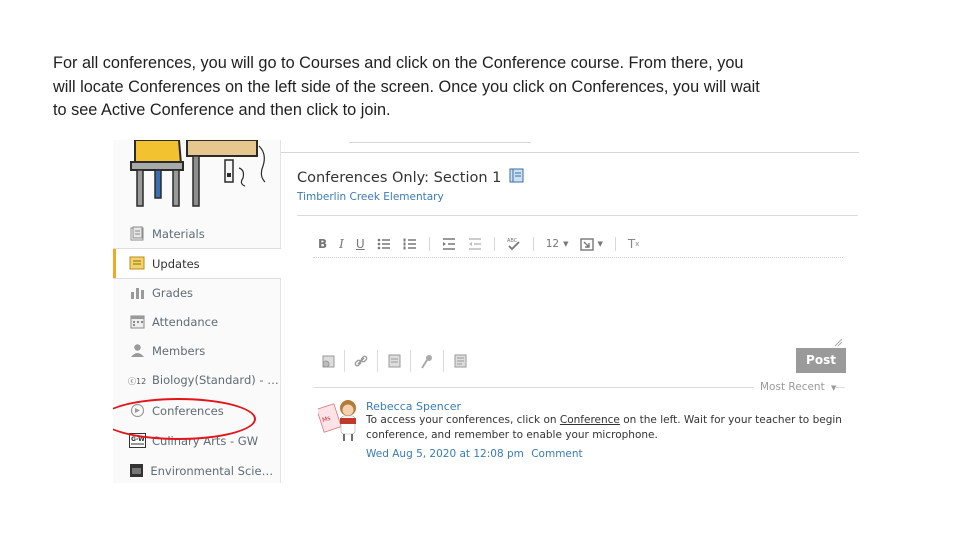 The image size is (960, 540). Describe the element at coordinates (570, 152) in the screenshot. I see `top-divider` at that location.